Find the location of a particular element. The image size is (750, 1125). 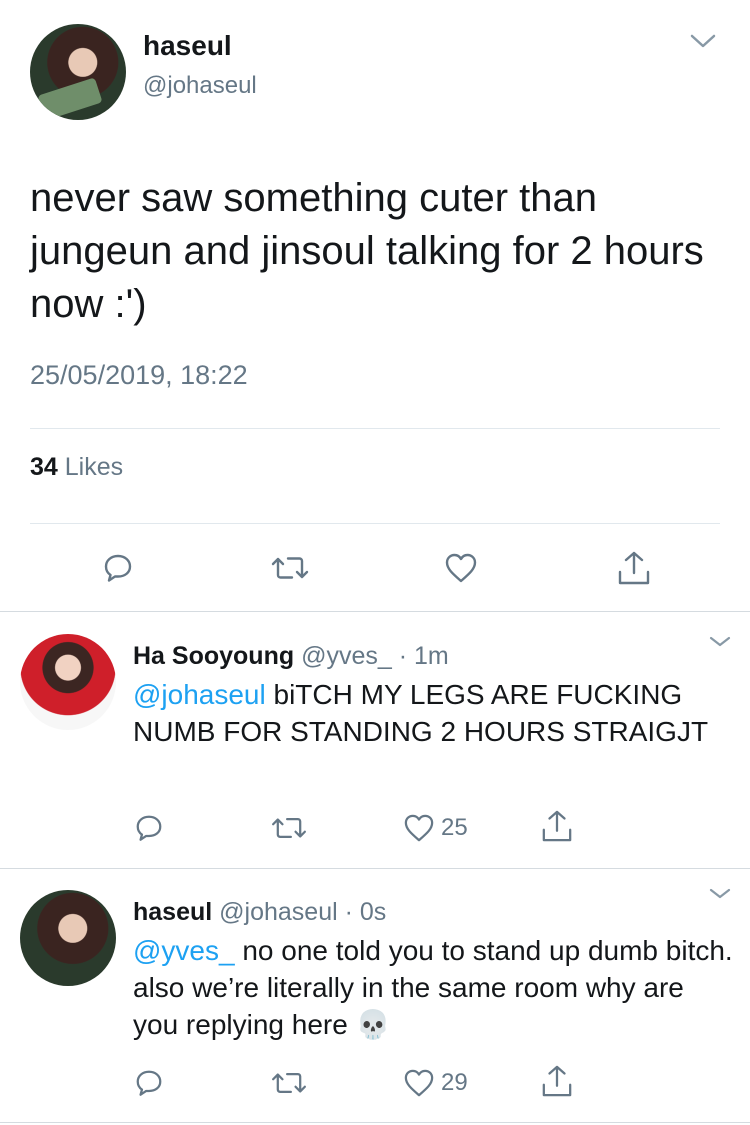

like-count: 25 is located at coordinates (454, 827).